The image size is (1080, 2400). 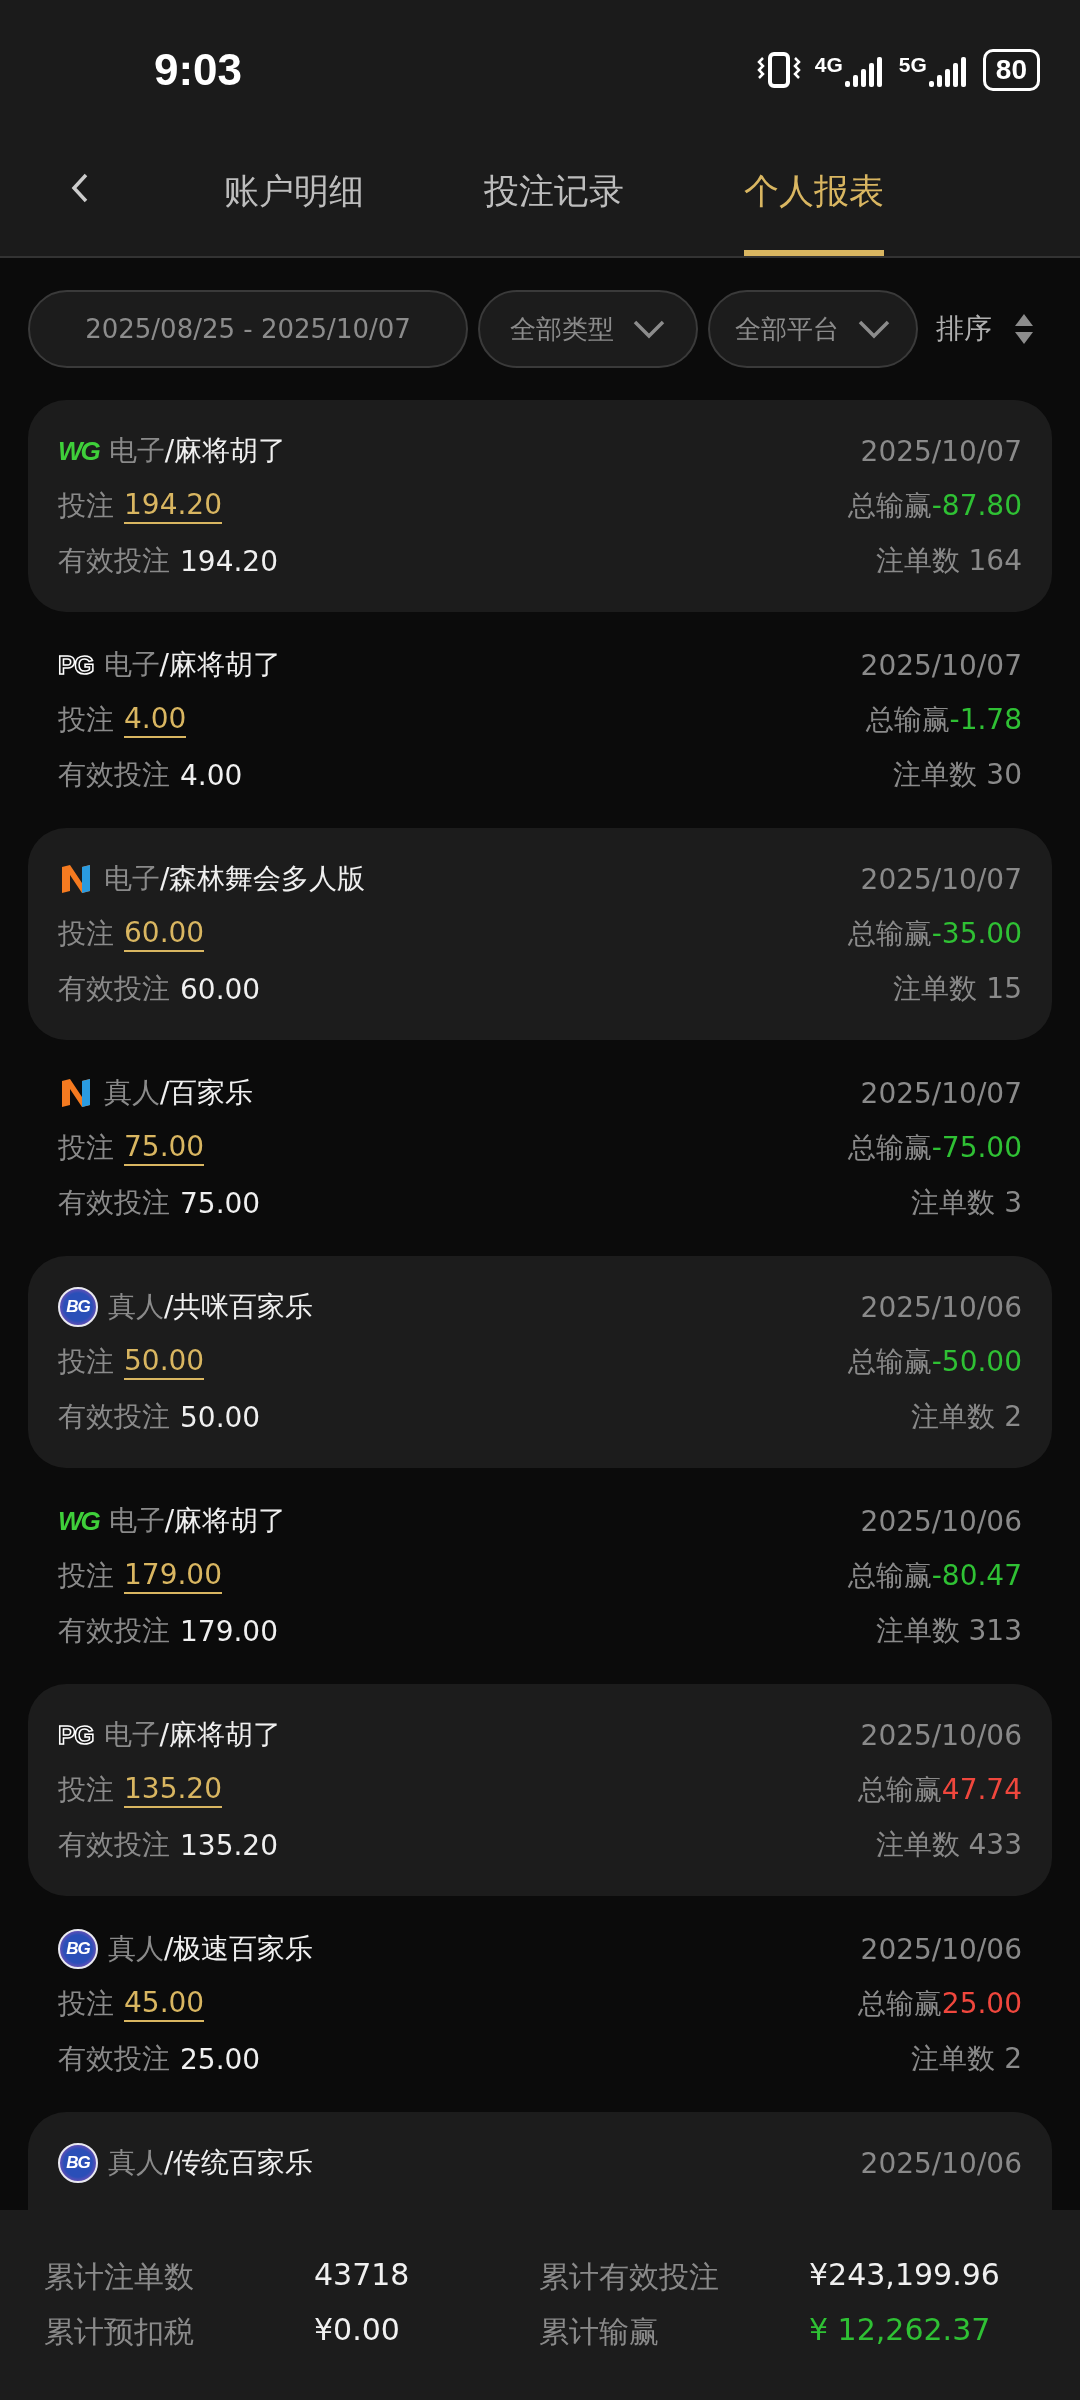 What do you see at coordinates (981, 2003) in the screenshot?
I see `net-amount: 25.00` at bounding box center [981, 2003].